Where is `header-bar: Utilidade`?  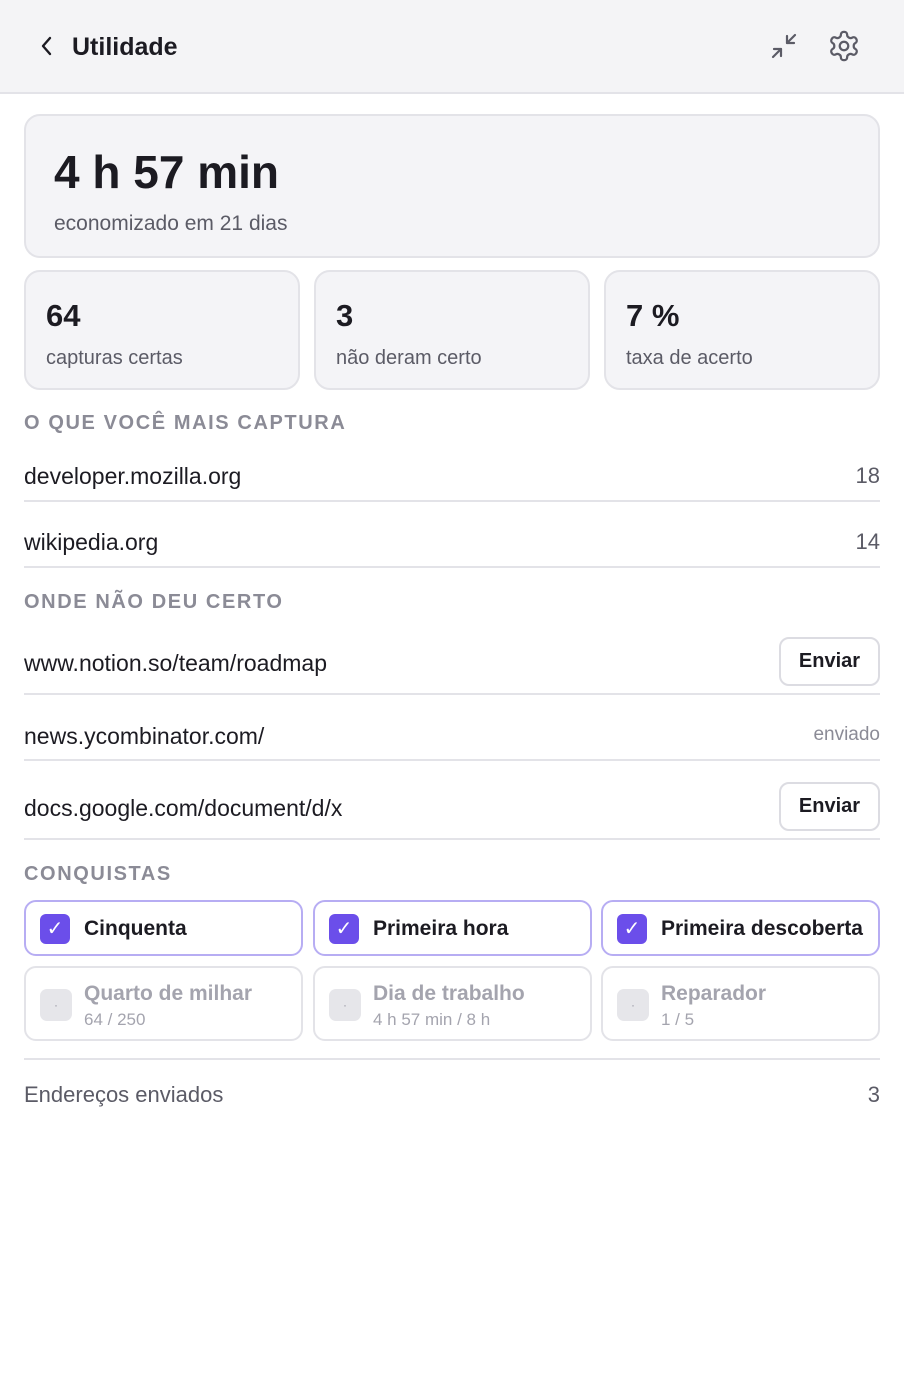 header-bar: Utilidade is located at coordinates (452, 47).